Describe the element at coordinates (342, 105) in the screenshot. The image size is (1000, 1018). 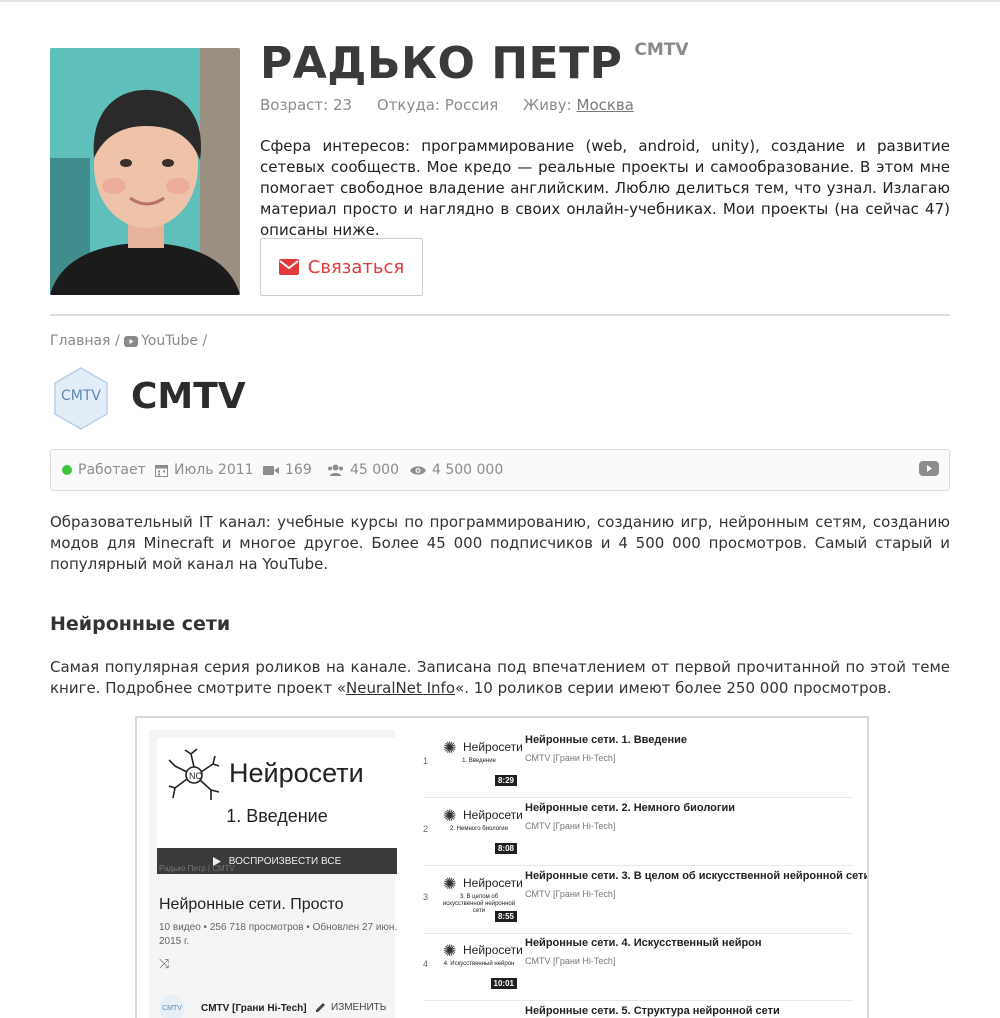
I see `age-value: 23` at that location.